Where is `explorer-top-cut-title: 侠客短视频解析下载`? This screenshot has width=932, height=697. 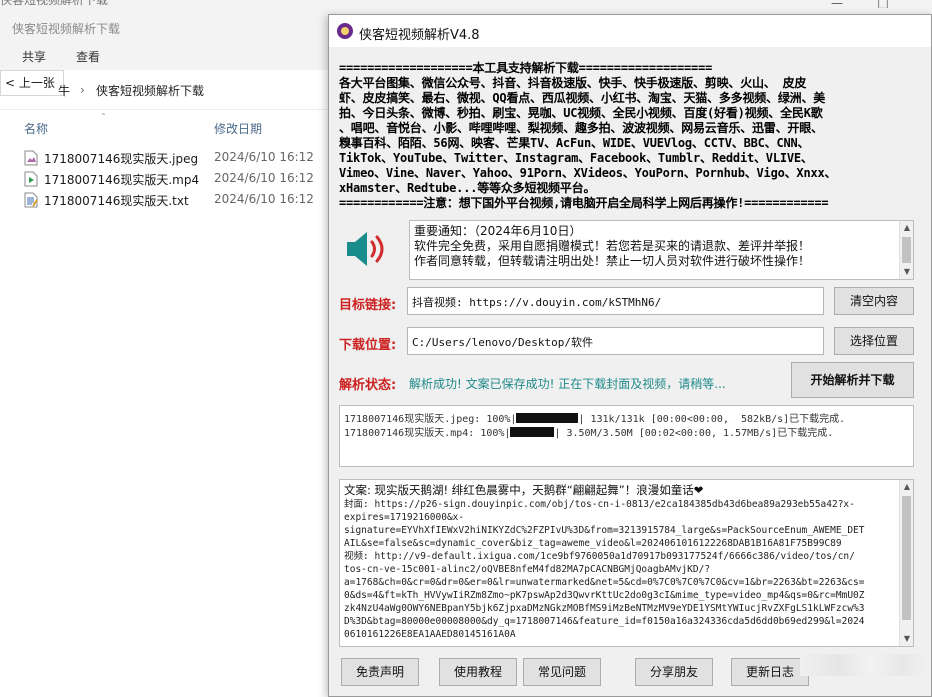 explorer-top-cut-title: 侠客短视频解析下载 is located at coordinates (54, 3).